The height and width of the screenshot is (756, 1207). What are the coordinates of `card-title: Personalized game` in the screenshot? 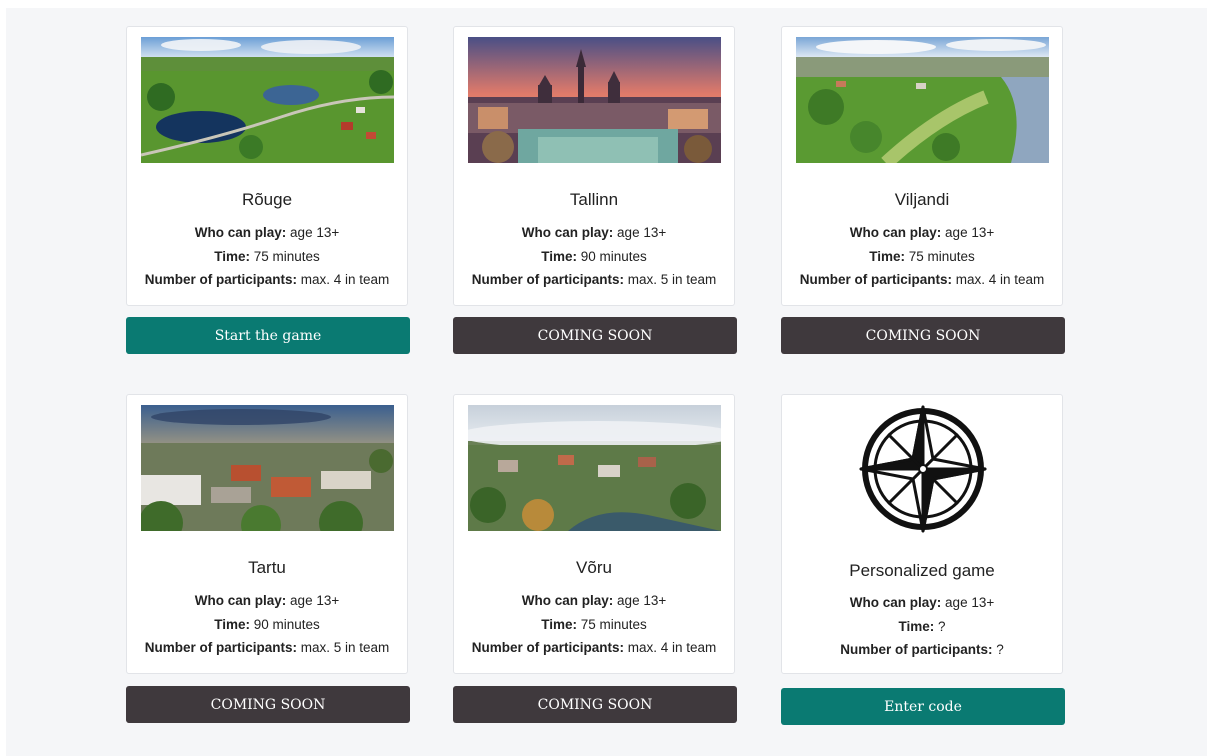 It's located at (922, 570).